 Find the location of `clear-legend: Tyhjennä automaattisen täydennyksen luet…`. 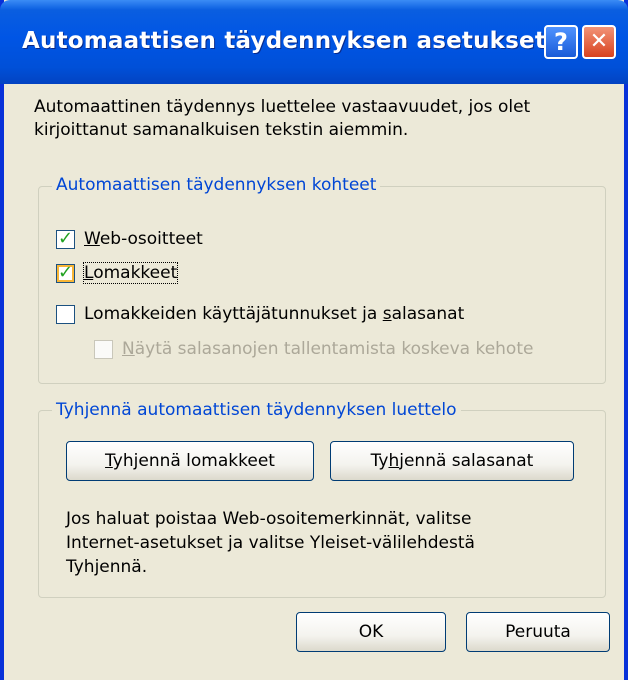

clear-legend: Tyhjennä automaattisen täydennyksen luet… is located at coordinates (256, 410).